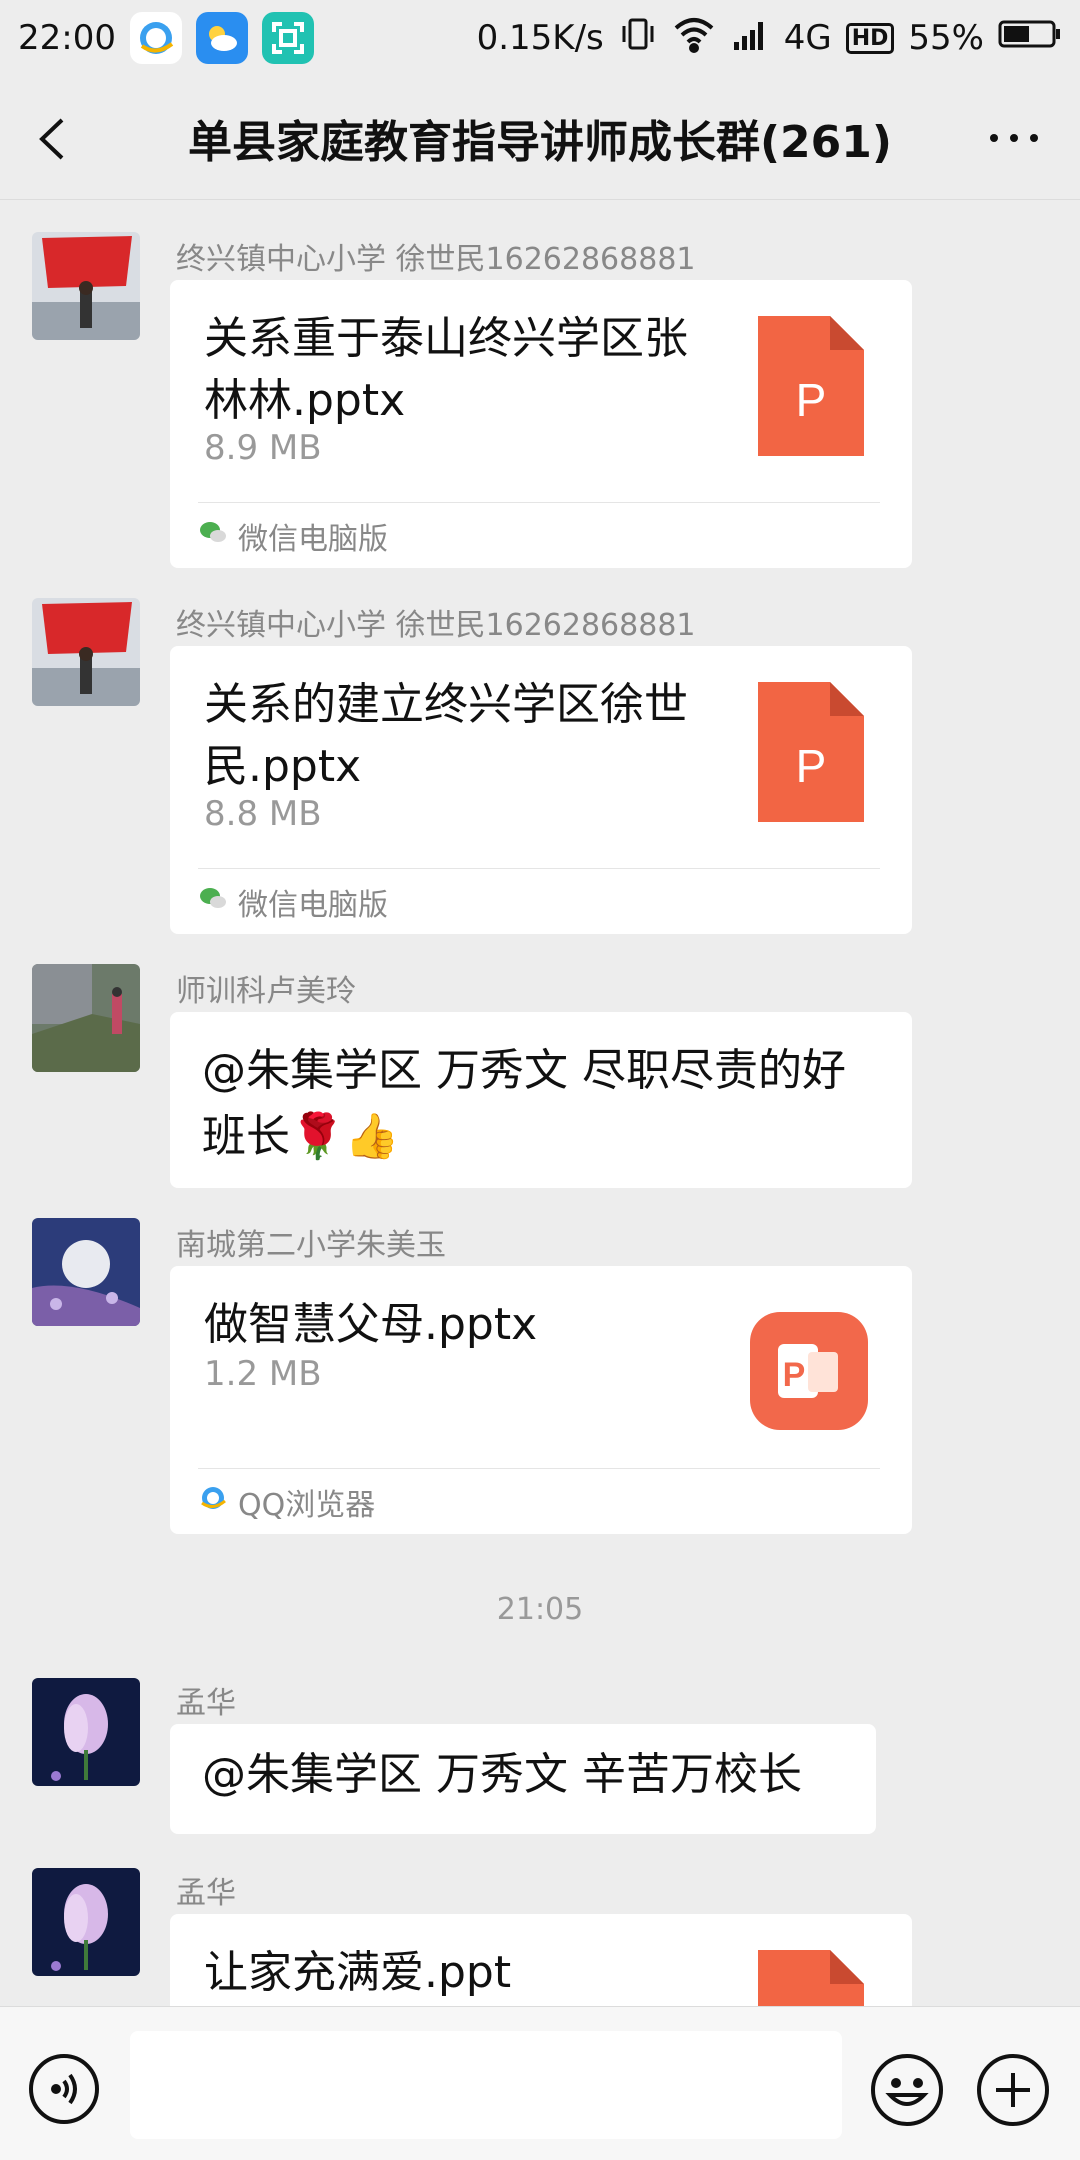 The width and height of the screenshot is (1080, 2160). I want to click on net-speed: 0.15K/s, so click(540, 38).